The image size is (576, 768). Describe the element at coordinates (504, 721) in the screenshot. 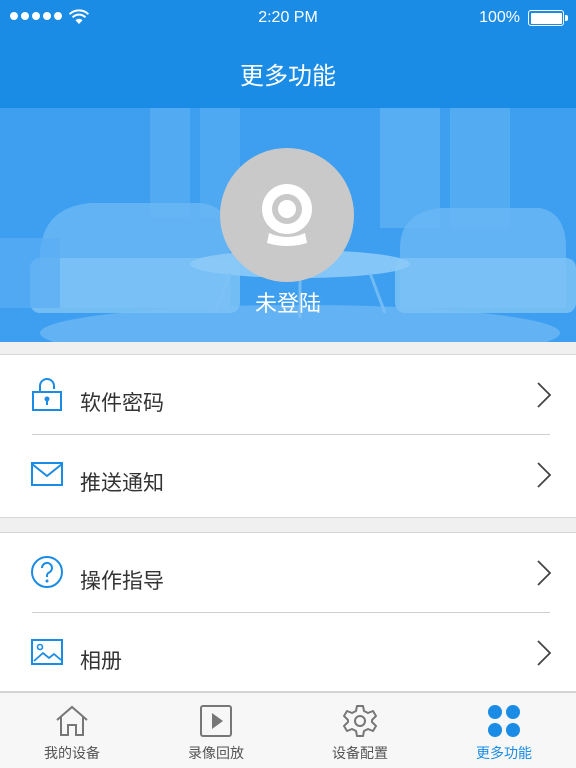

I see `more-icon` at that location.